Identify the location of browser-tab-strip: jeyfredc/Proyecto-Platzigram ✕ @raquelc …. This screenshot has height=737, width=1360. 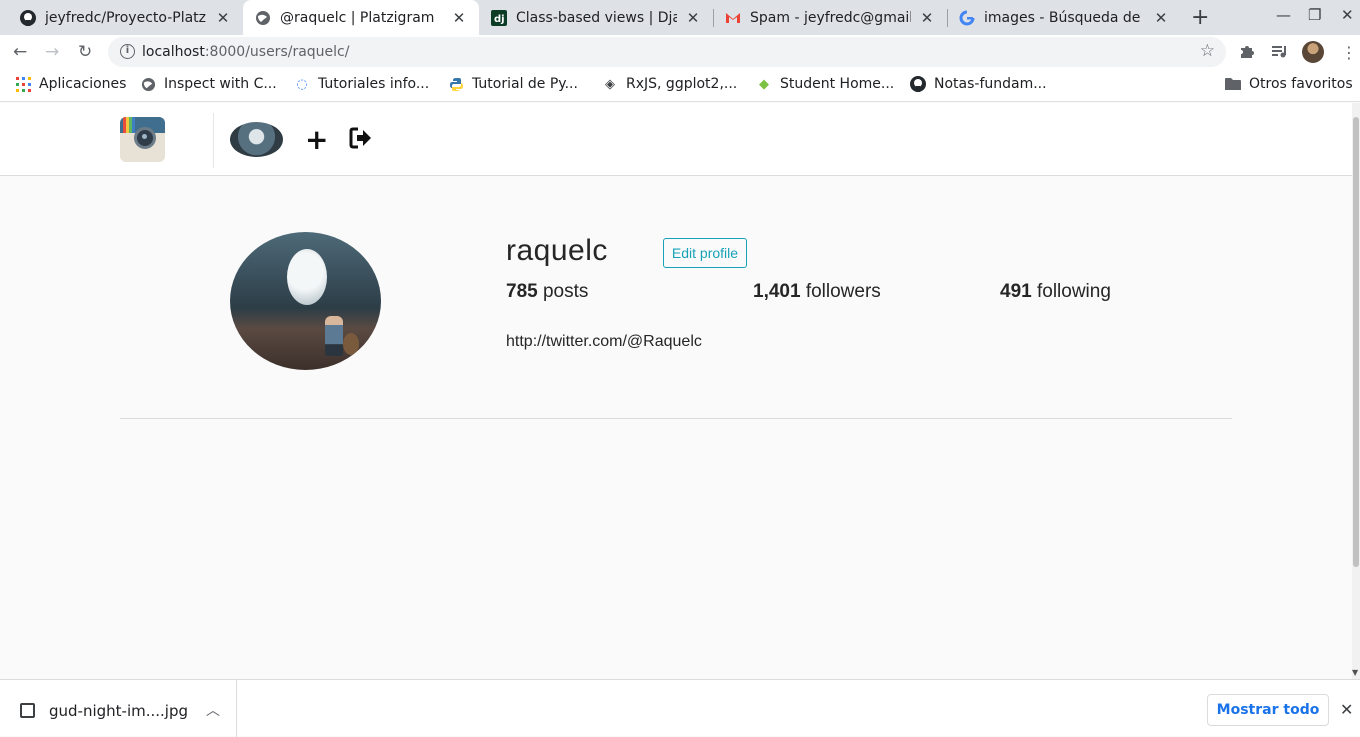
(680, 17).